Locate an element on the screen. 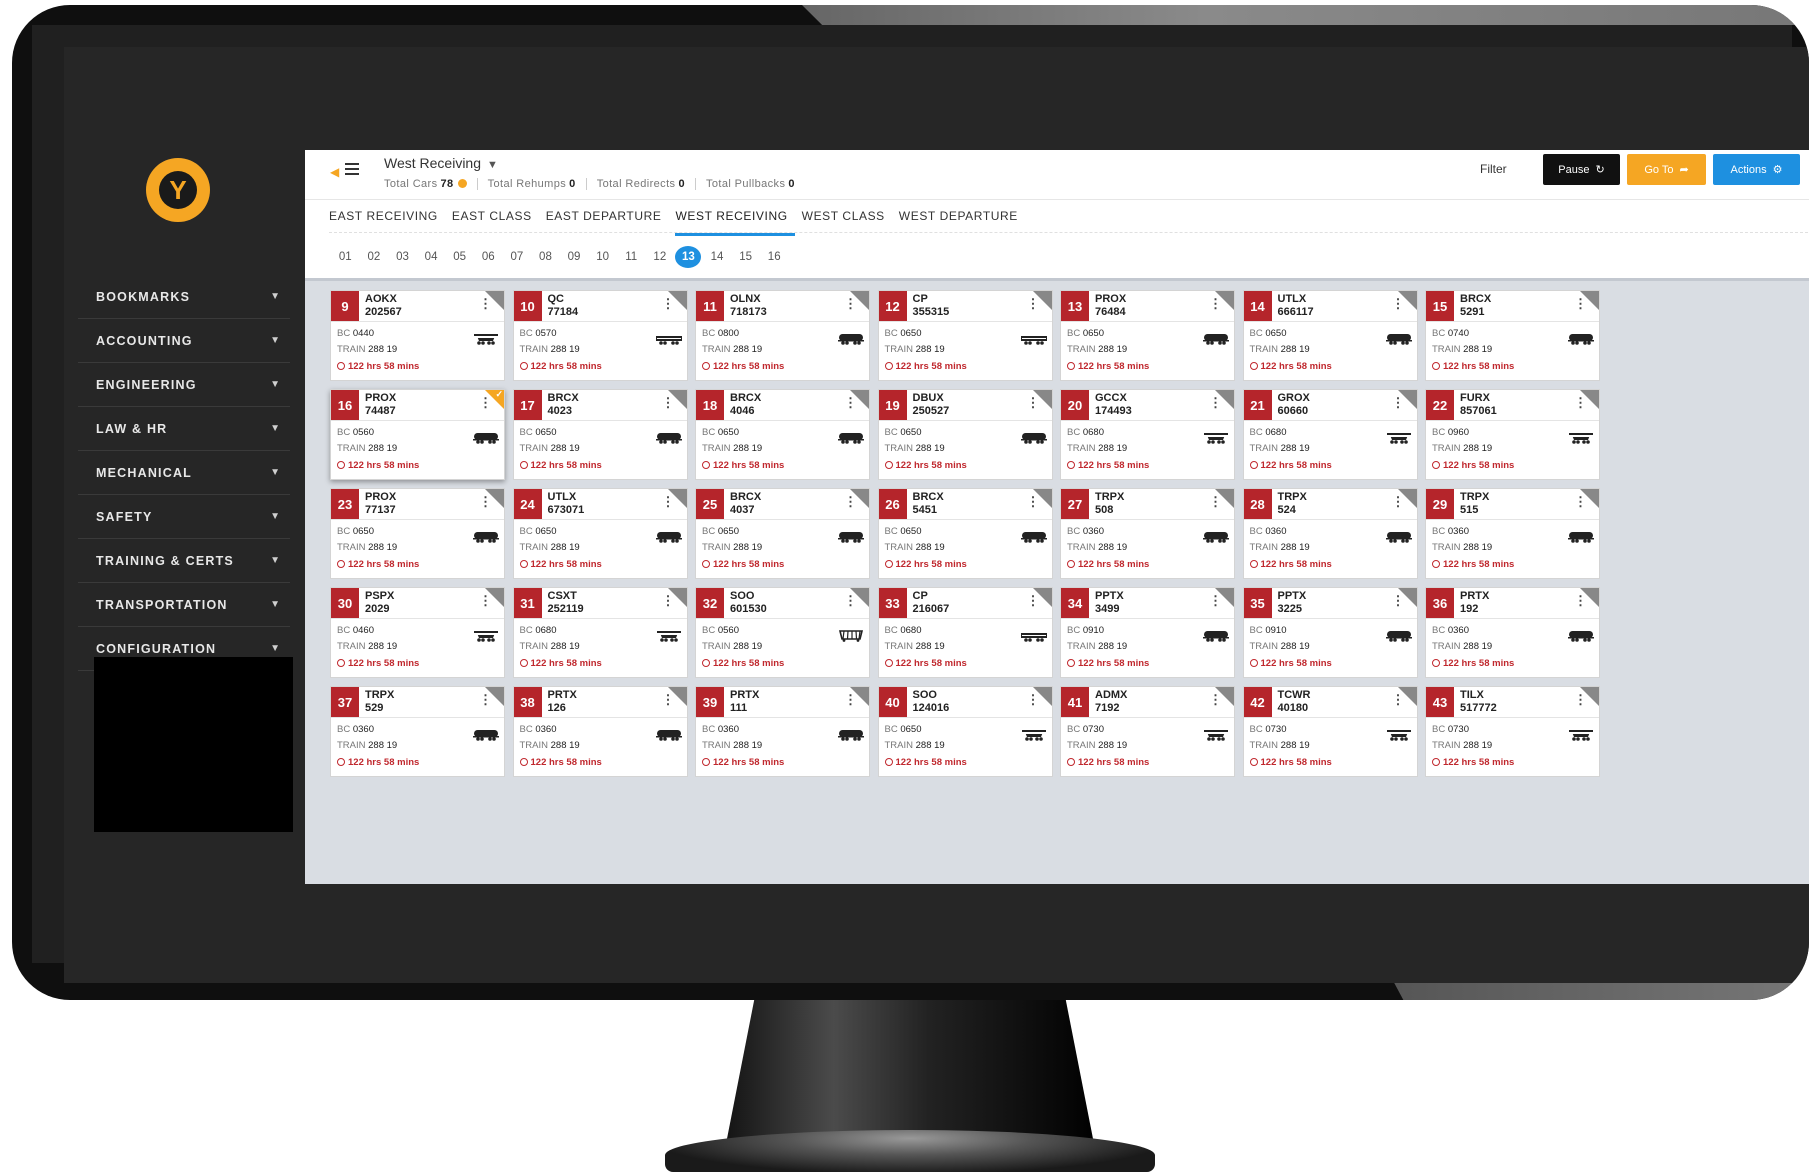 The image size is (1820, 1172). sidebar-item-safety: SAFETY ▼ is located at coordinates (184, 517).